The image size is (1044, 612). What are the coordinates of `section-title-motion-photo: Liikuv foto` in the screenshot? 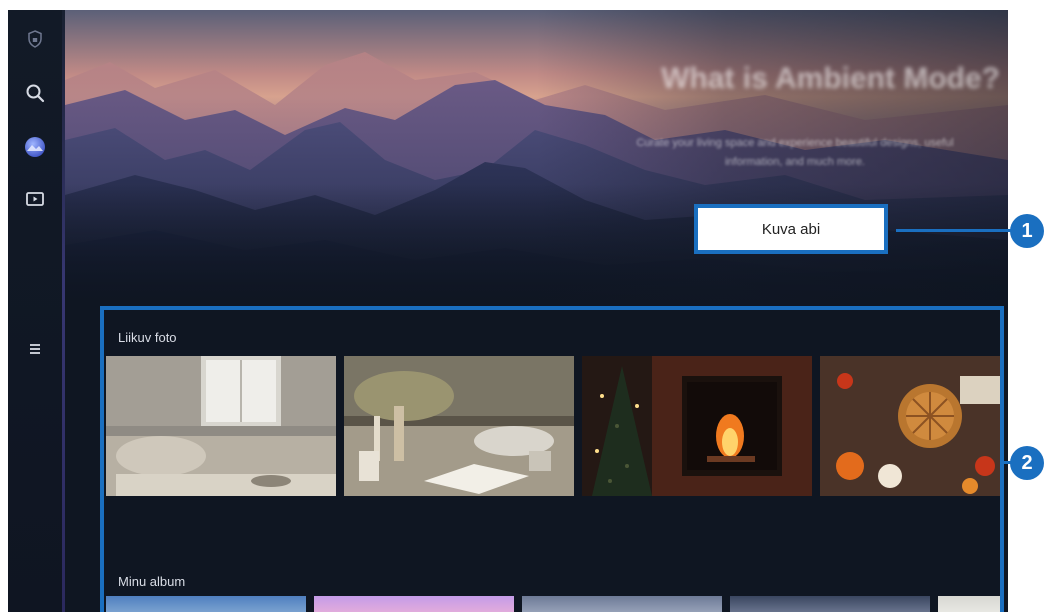 It's located at (147, 337).